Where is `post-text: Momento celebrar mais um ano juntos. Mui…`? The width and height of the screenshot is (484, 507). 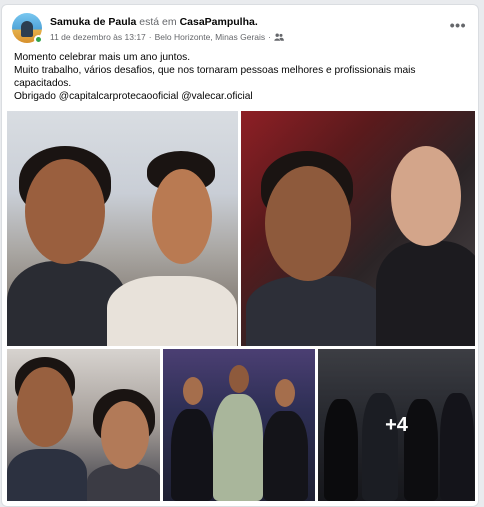
post-text: Momento celebrar mais um ano juntos. Mui… is located at coordinates (240, 77).